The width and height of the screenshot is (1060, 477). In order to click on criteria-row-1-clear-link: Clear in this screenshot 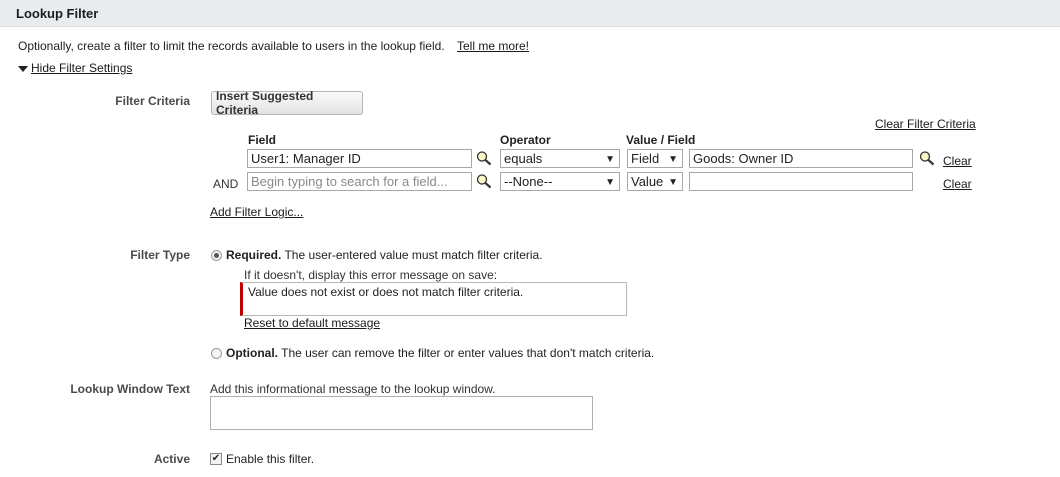, I will do `click(957, 161)`.